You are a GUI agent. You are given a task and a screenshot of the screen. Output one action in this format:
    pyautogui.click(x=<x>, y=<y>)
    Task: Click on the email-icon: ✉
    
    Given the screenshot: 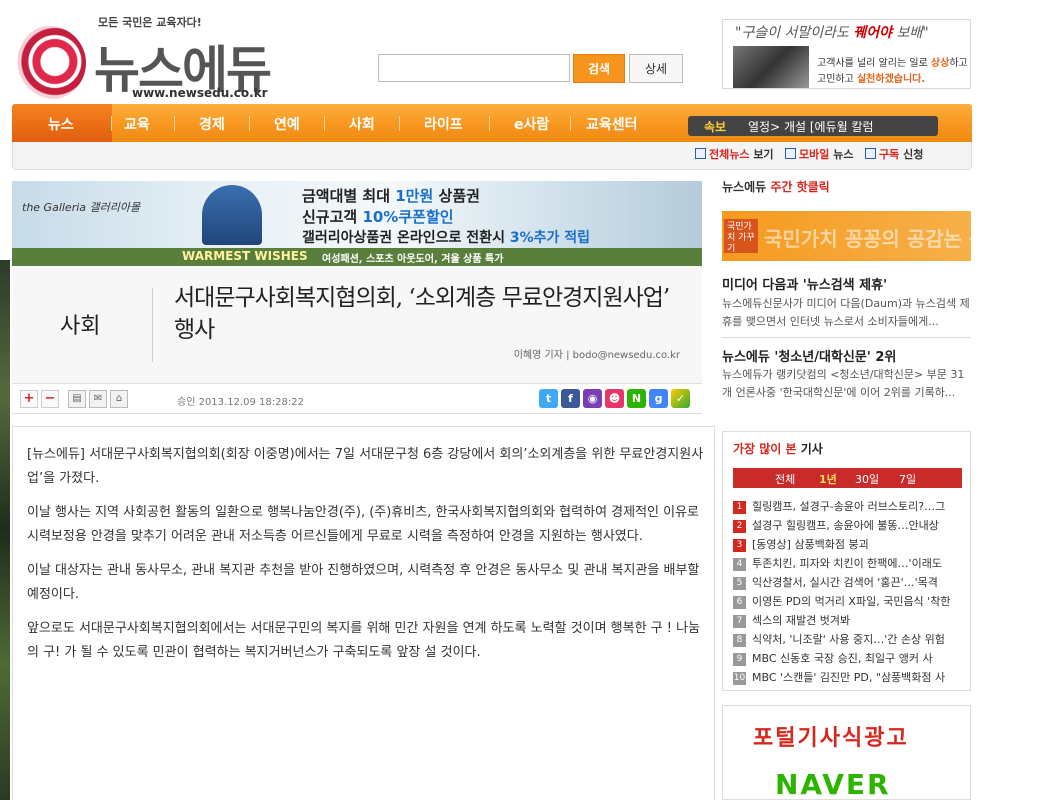 What is the action you would take?
    pyautogui.click(x=98, y=399)
    